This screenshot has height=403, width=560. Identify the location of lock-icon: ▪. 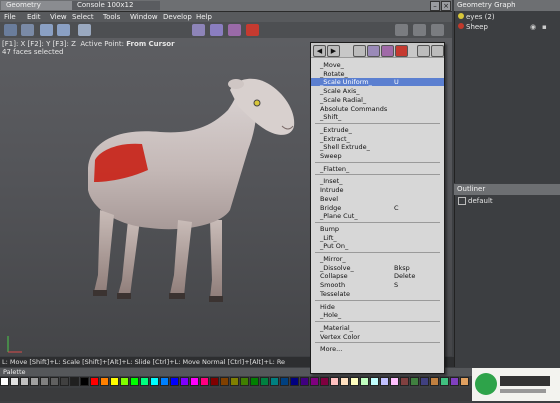
(544, 27).